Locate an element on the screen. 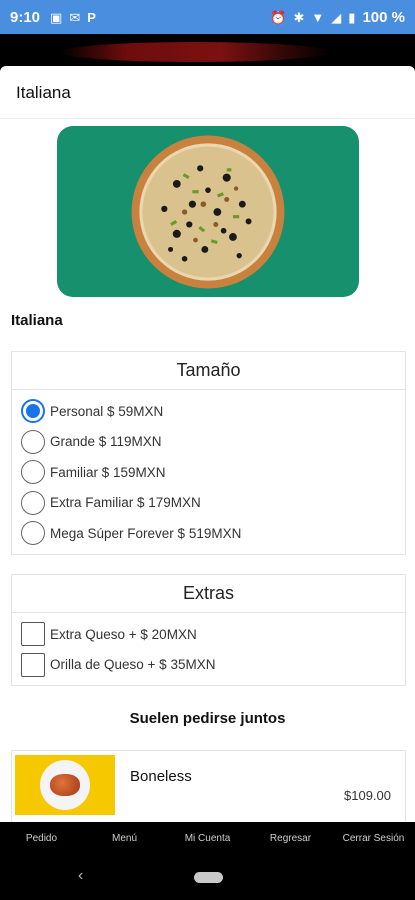 This screenshot has height=900, width=415. radio-selected-icon is located at coordinates (33, 411).